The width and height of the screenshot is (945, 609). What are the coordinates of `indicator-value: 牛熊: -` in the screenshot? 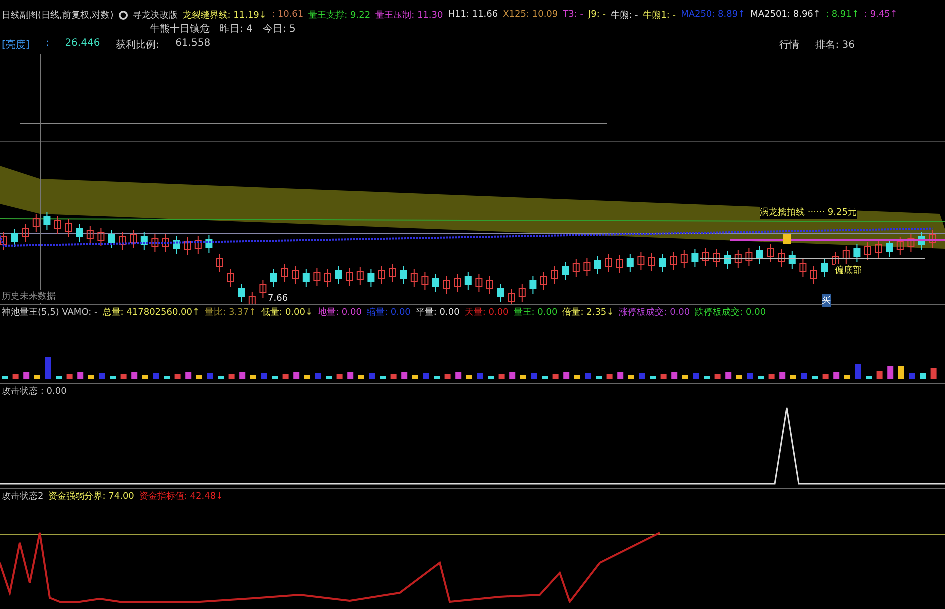 It's located at (624, 16).